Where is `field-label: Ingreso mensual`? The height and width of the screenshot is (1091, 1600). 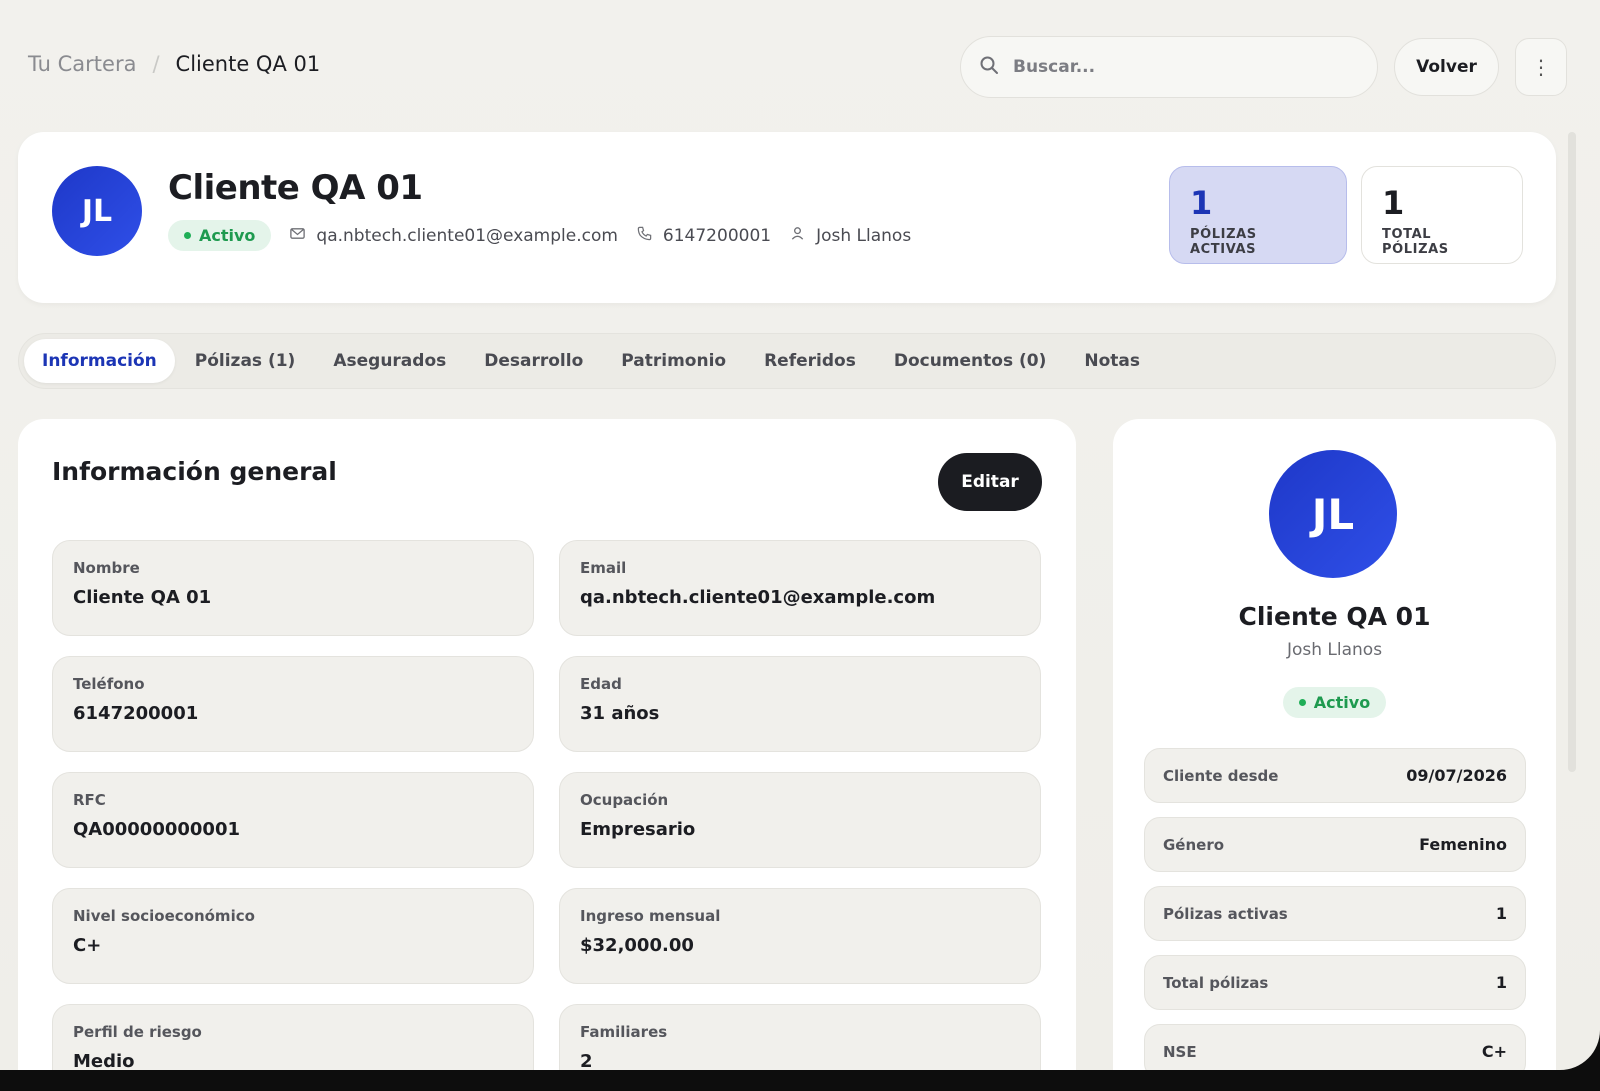 field-label: Ingreso mensual is located at coordinates (650, 916).